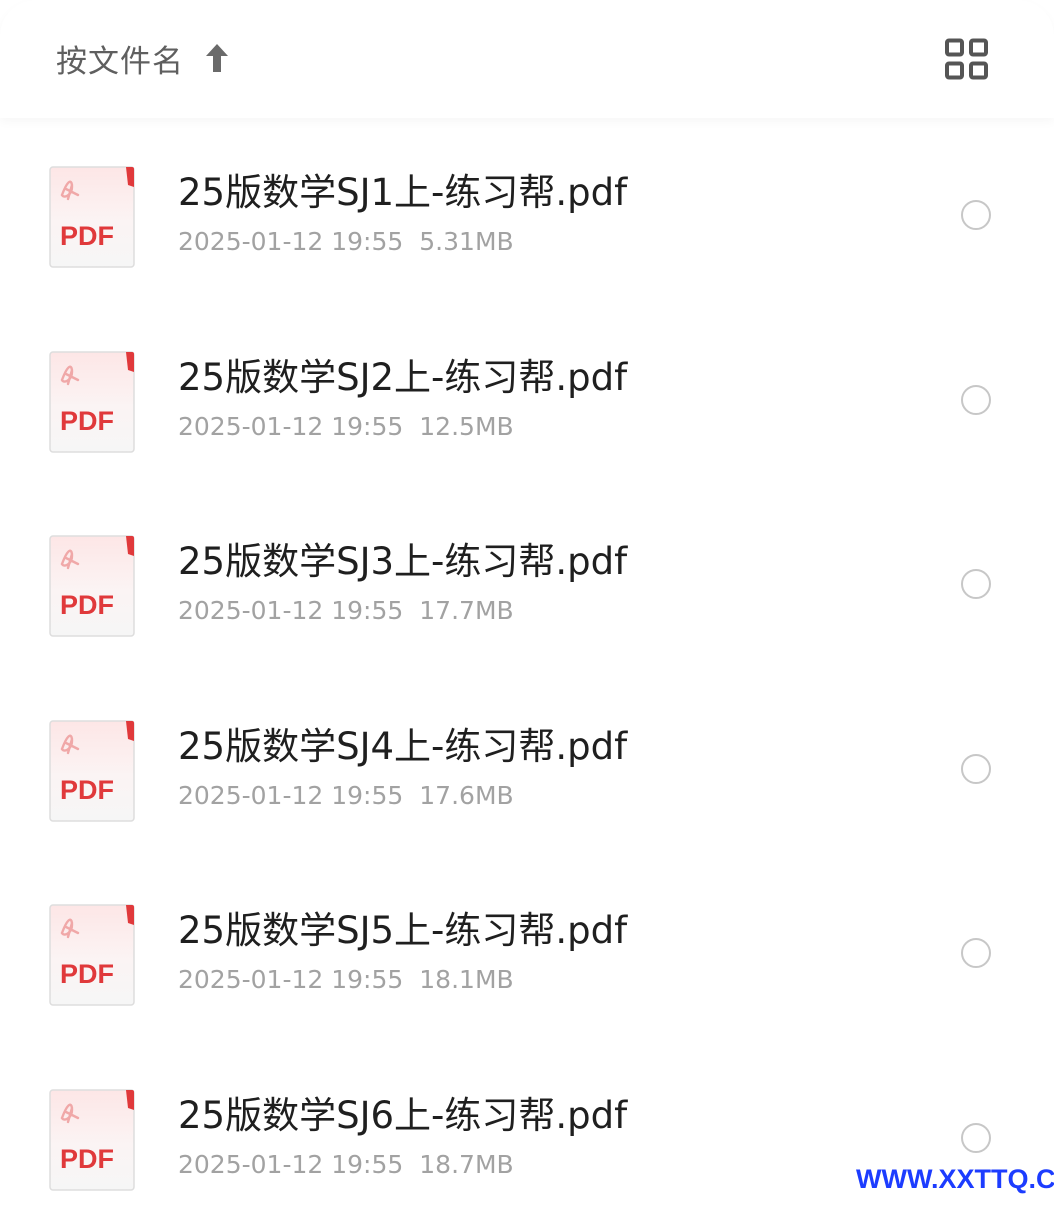  Describe the element at coordinates (466, 980) in the screenshot. I see `file-size: 18.1MB` at that location.